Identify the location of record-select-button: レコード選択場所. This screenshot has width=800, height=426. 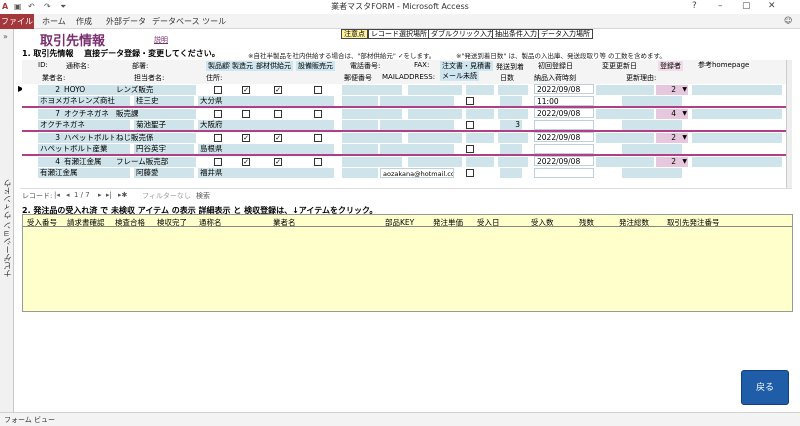
(399, 34).